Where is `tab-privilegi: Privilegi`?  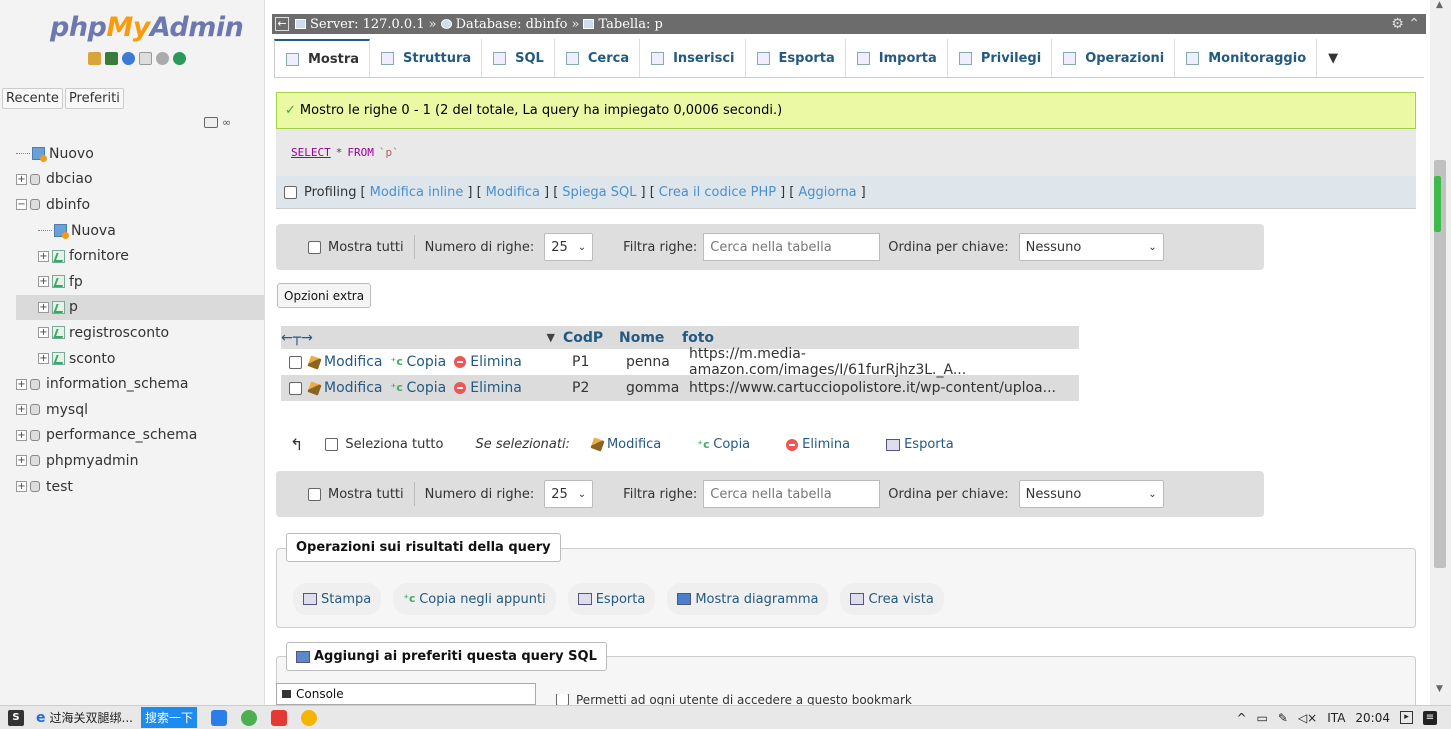 tab-privilegi: Privilegi is located at coordinates (1000, 58).